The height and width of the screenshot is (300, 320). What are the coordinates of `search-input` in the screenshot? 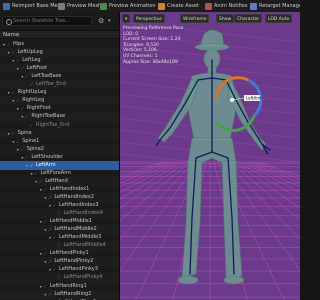 It's located at (52, 21).